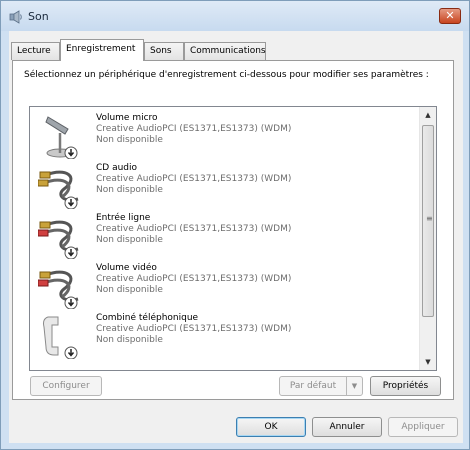 Image resolution: width=470 pixels, height=450 pixels. What do you see at coordinates (102, 50) in the screenshot?
I see `tab-enregistrement: Enregistrement` at bounding box center [102, 50].